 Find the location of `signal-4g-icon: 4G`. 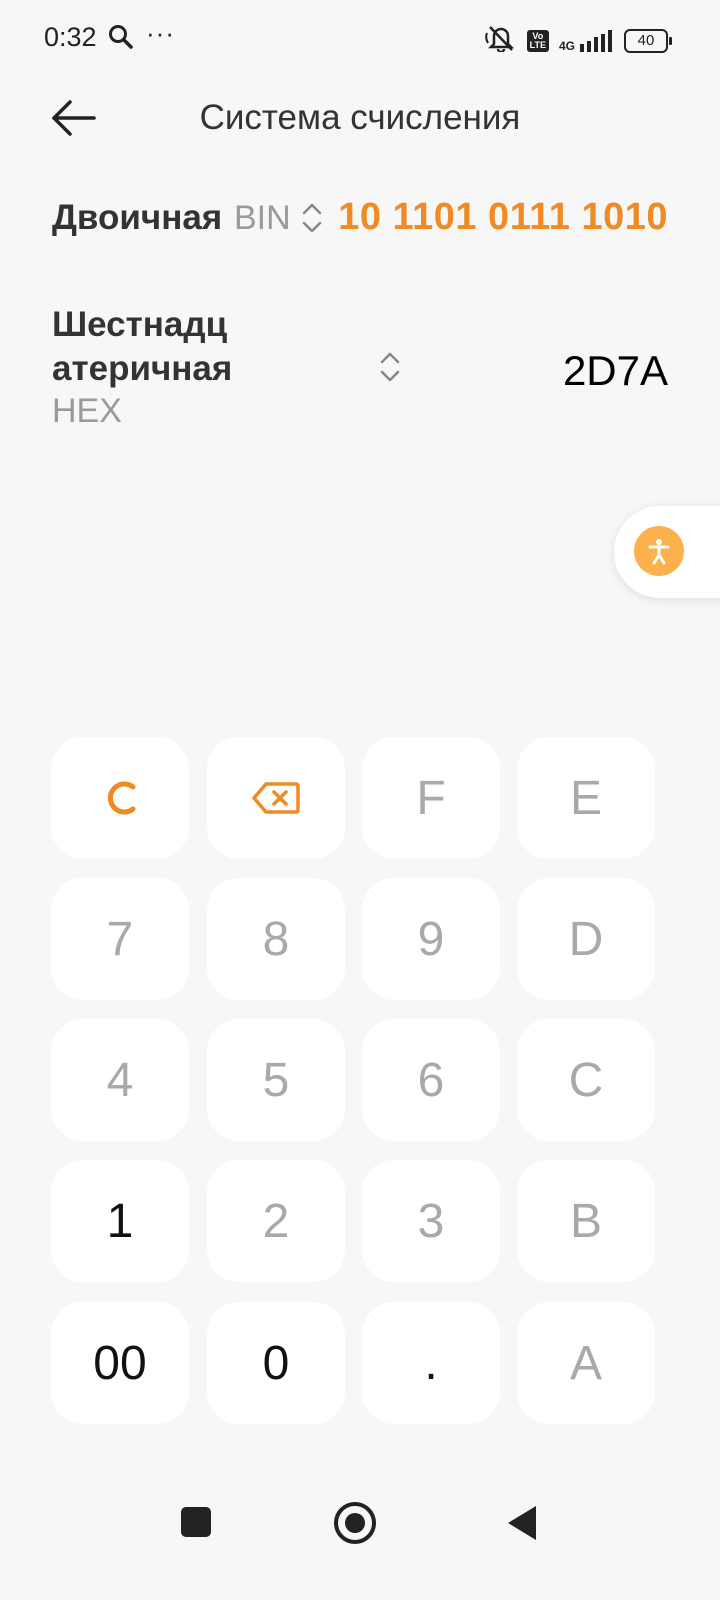

signal-4g-icon: 4G is located at coordinates (586, 40).